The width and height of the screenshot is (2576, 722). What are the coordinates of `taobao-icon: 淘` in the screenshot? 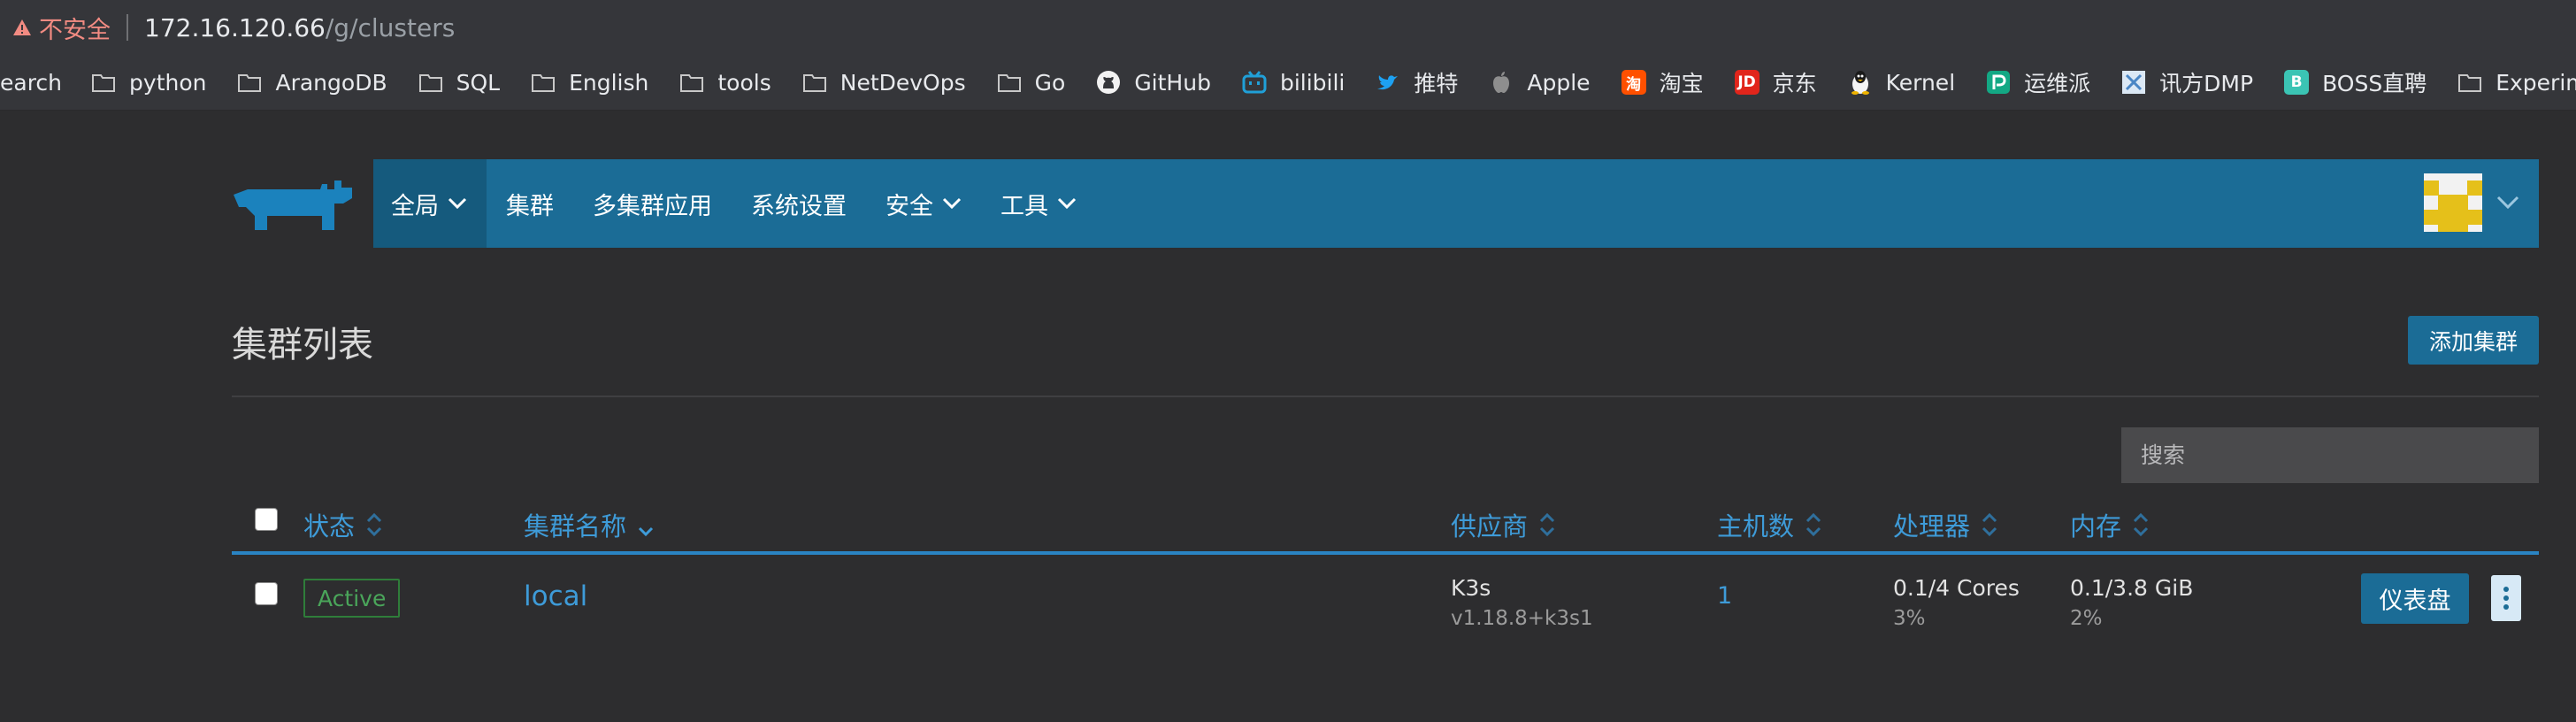 It's located at (1634, 82).